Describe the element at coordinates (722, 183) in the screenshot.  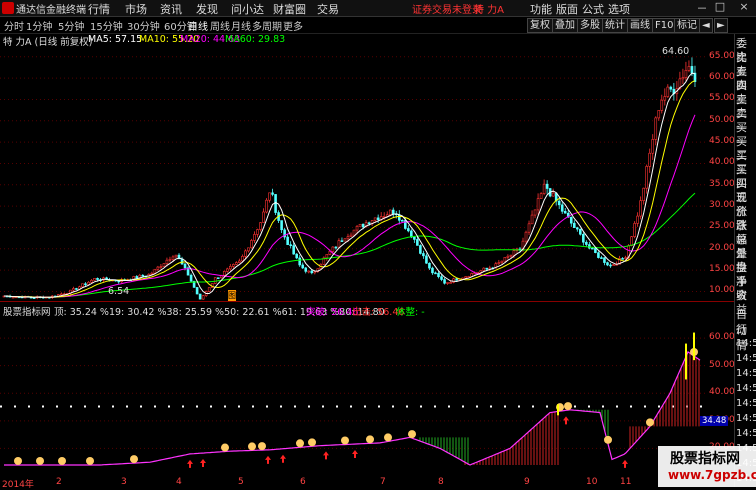
I see `price-tick: 35.00` at that location.